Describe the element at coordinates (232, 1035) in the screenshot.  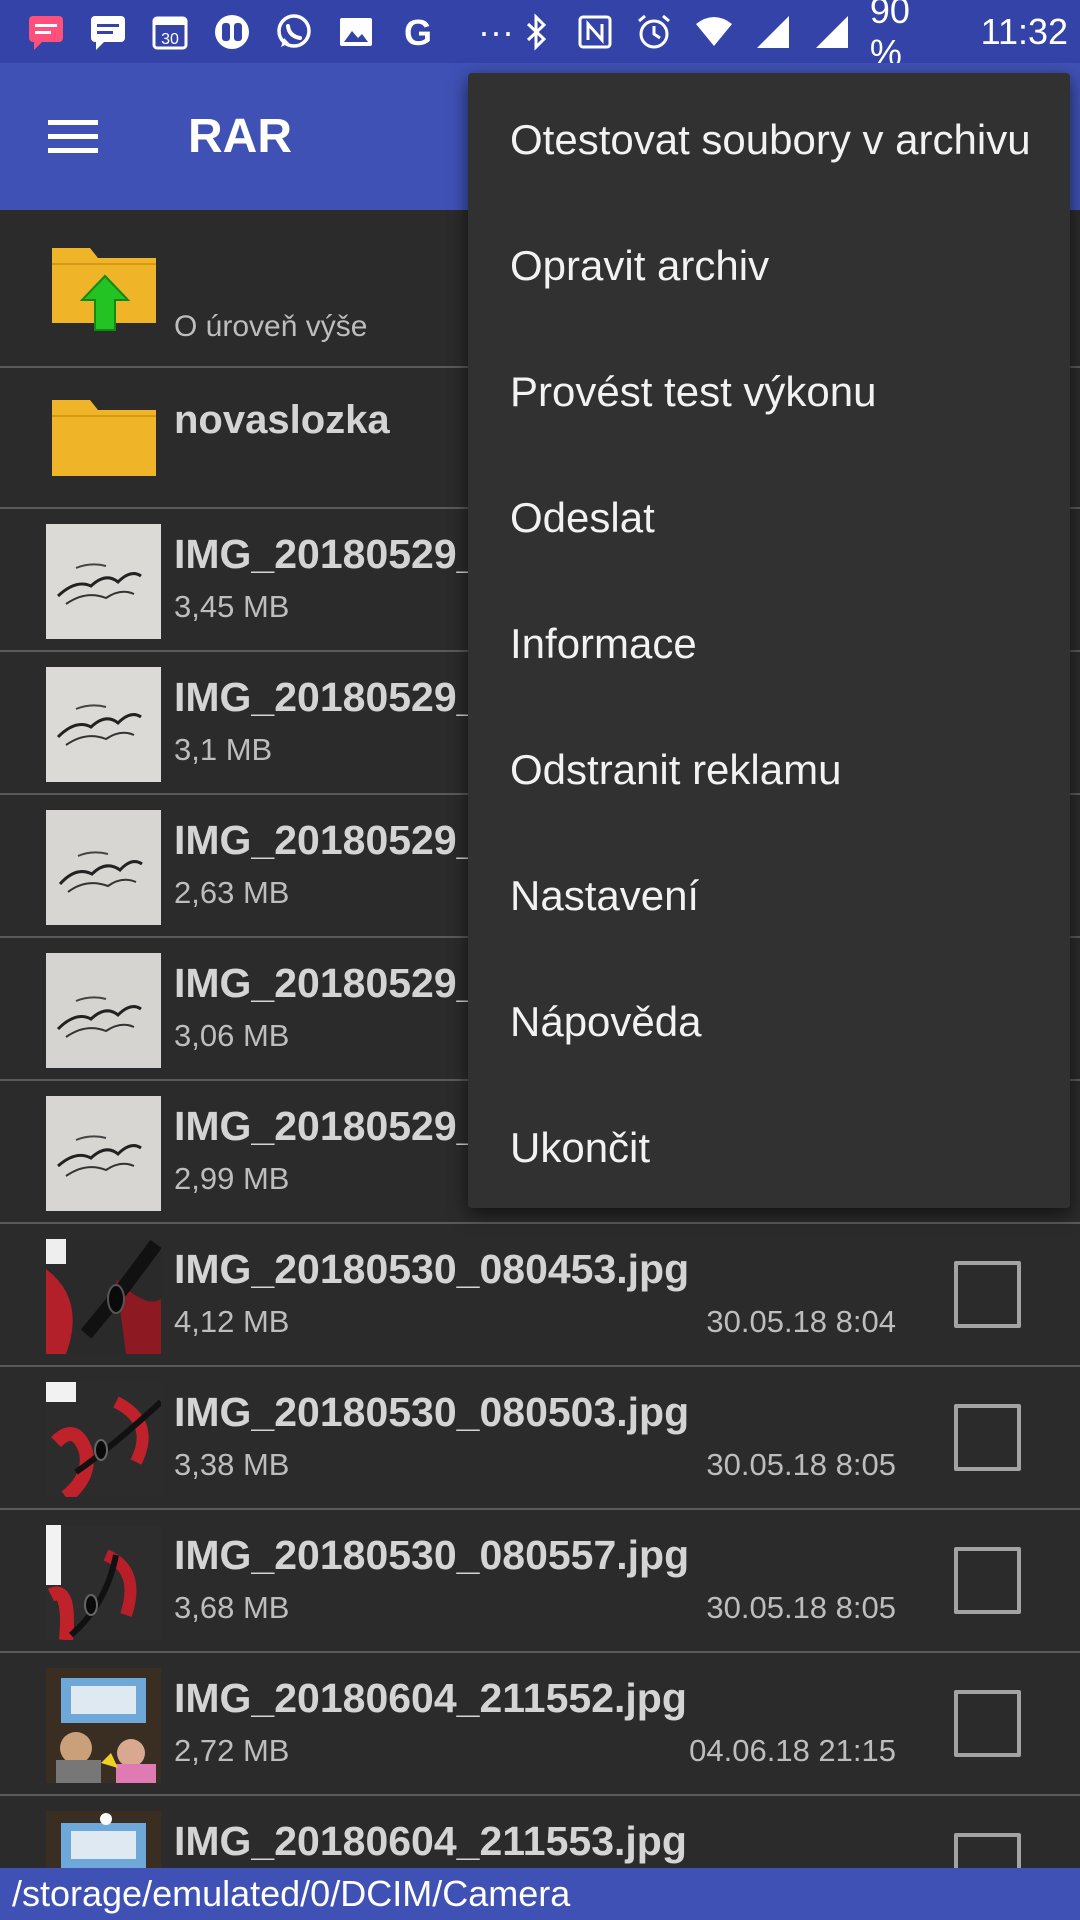
I see `file-size: 3,06 MB` at that location.